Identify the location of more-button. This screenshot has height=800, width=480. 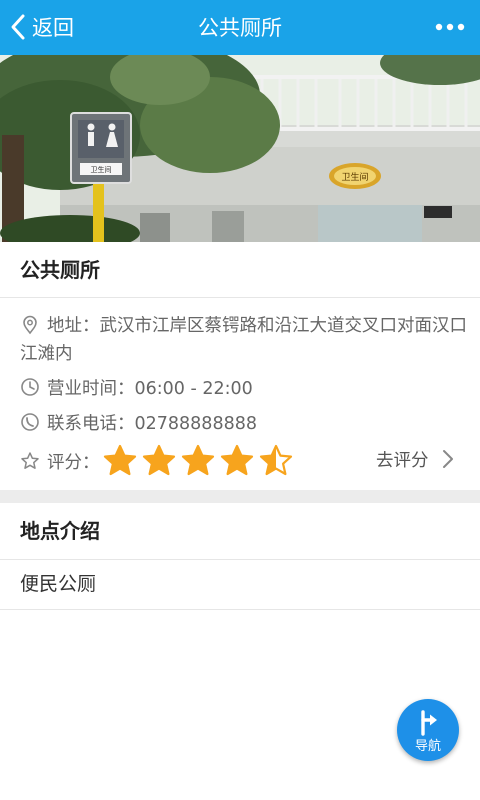
(450, 27).